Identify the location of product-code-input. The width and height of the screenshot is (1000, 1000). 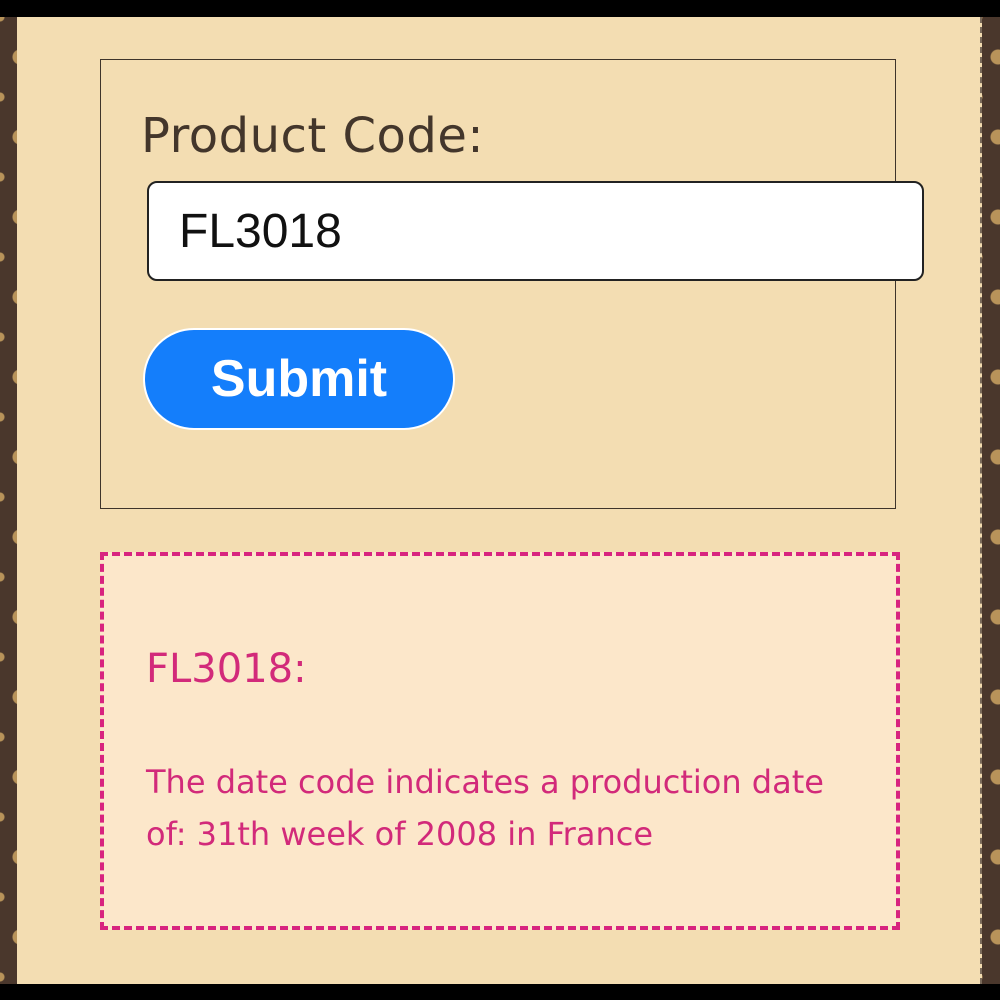
(535, 231).